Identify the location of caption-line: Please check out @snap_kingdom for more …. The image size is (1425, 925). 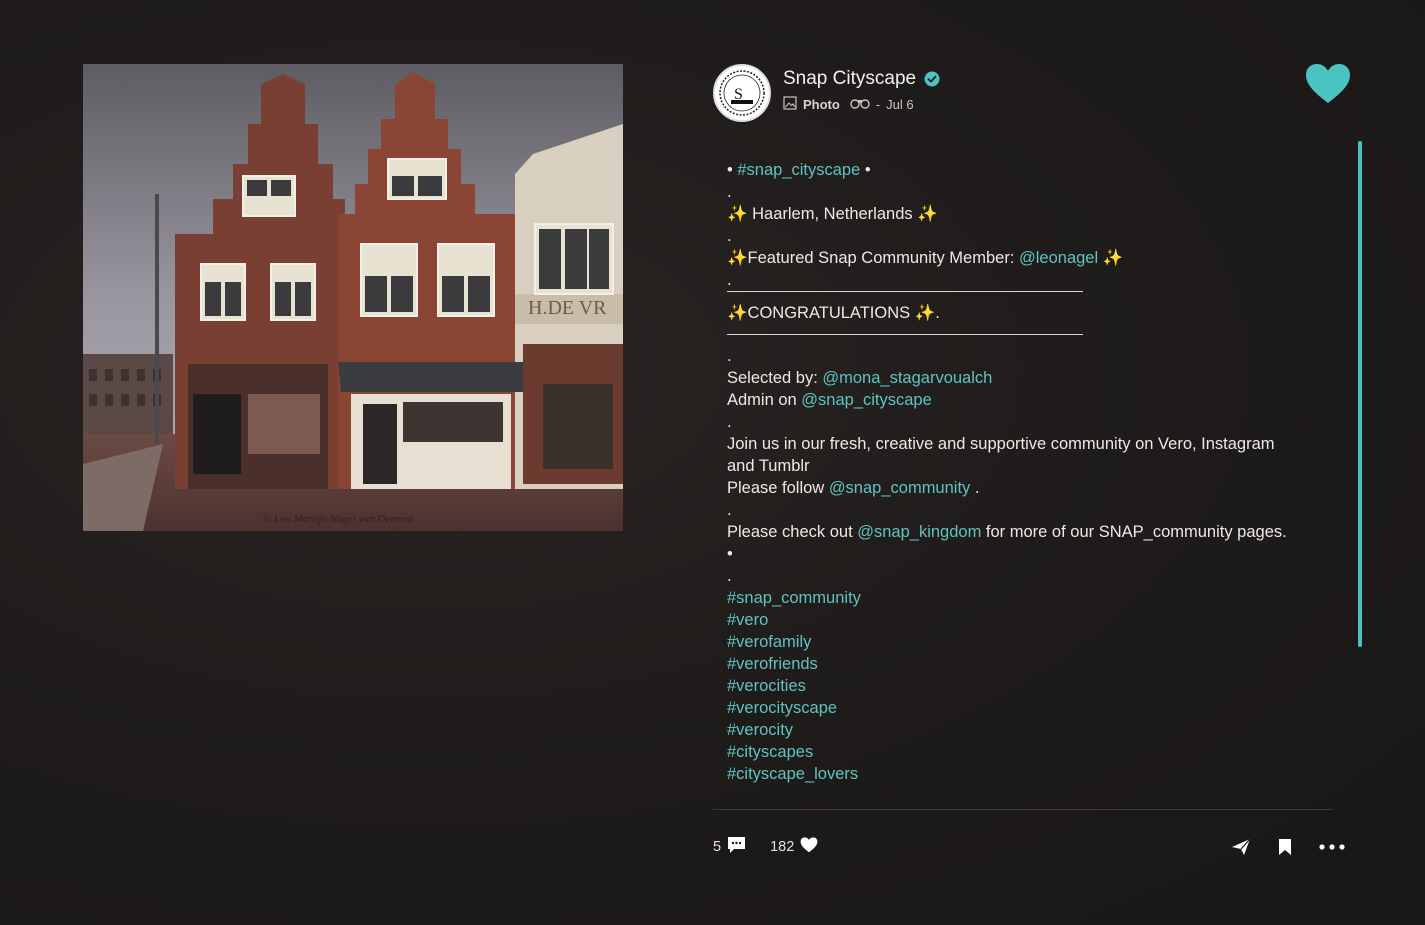
(1007, 532).